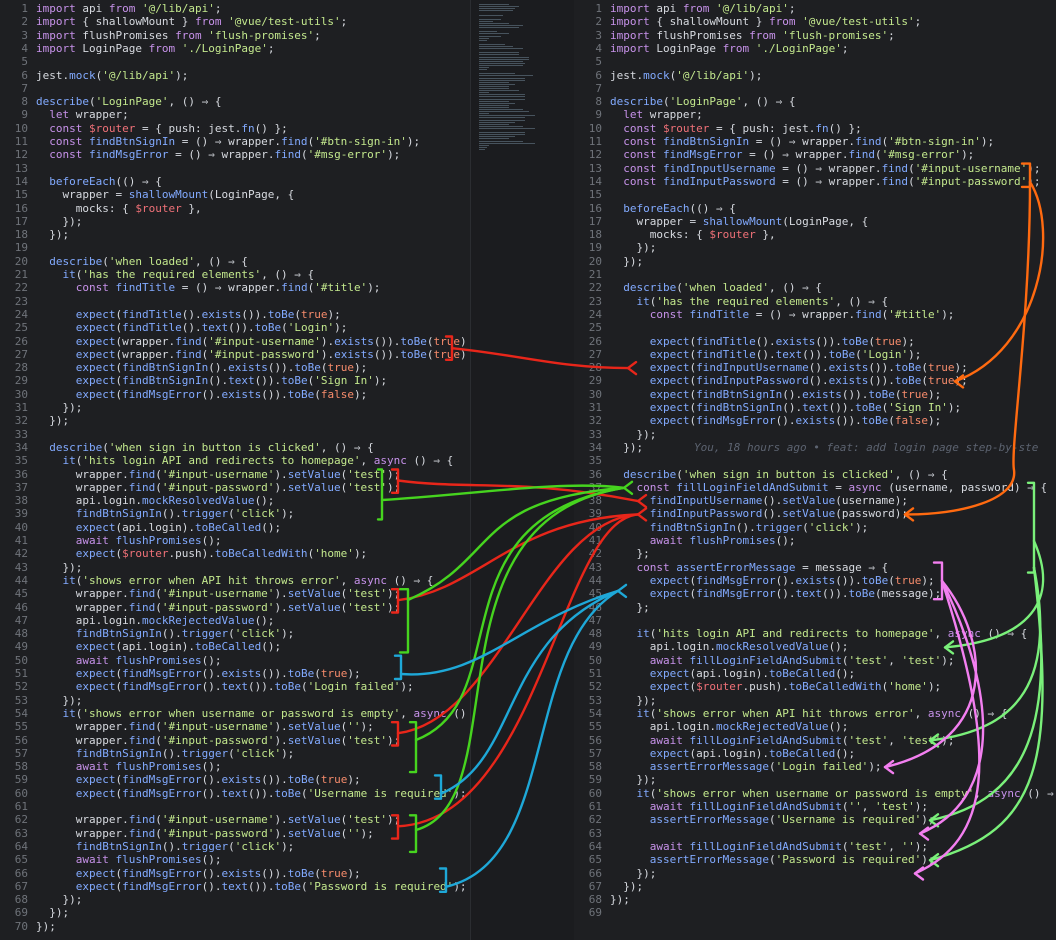 This screenshot has height=940, width=1056. What do you see at coordinates (252, 75) in the screenshot?
I see `code-line: jest.mock('@/lib/api');` at bounding box center [252, 75].